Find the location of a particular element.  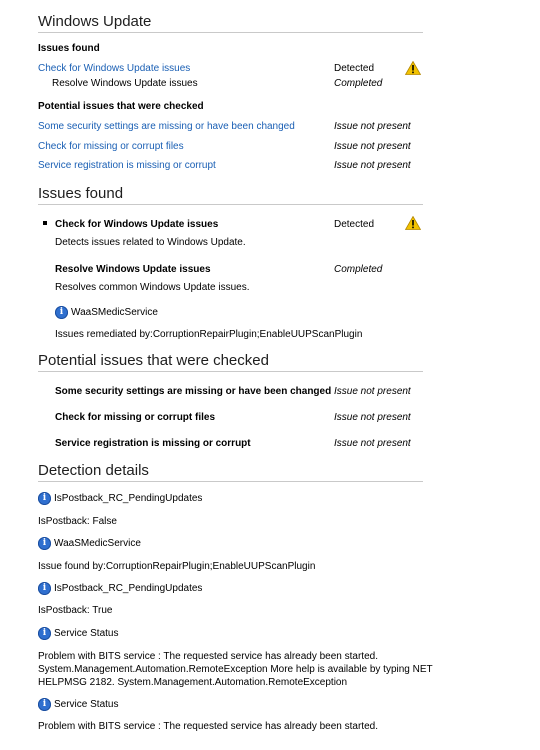

section-title-issues-found: Issues found is located at coordinates (81, 193).